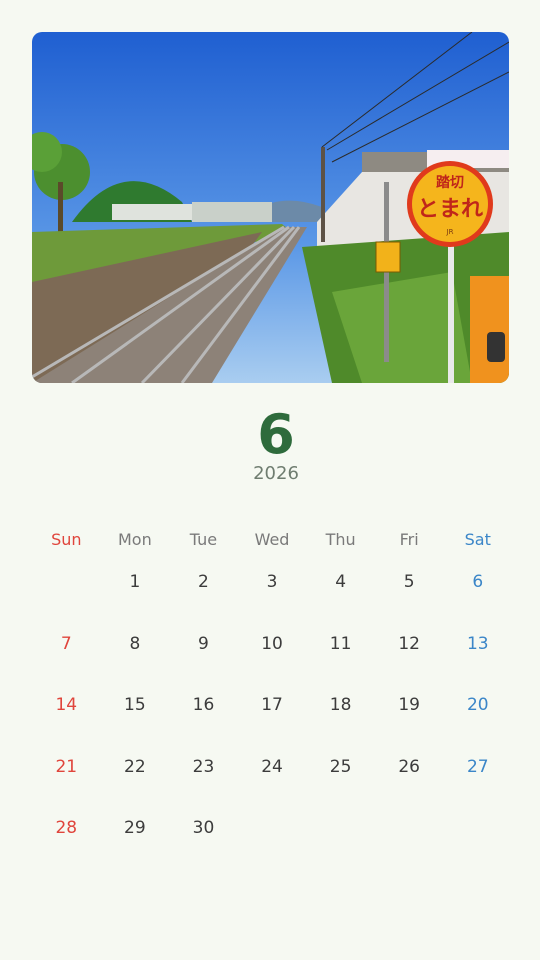  Describe the element at coordinates (135, 643) in the screenshot. I see `day-cell: 8` at that location.